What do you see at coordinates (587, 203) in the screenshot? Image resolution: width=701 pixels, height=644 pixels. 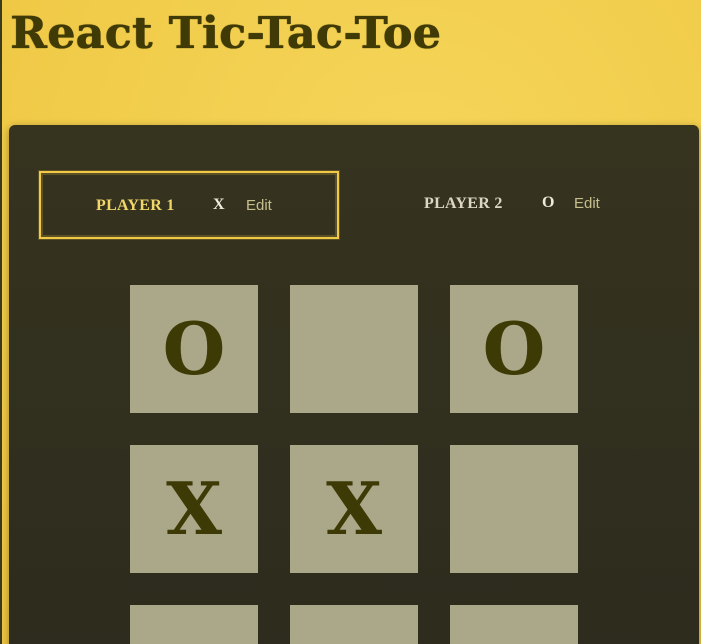 I see `player-2-edit-button: Edit` at bounding box center [587, 203].